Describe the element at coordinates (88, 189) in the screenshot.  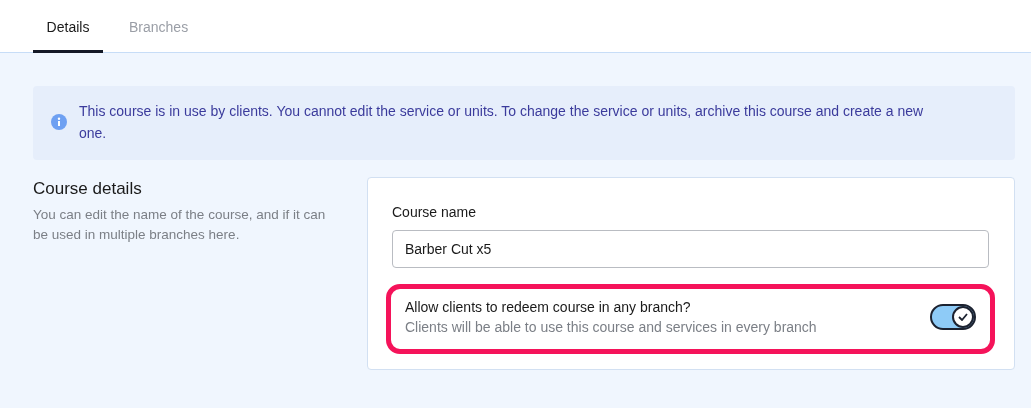
I see `section-title: Course details` at that location.